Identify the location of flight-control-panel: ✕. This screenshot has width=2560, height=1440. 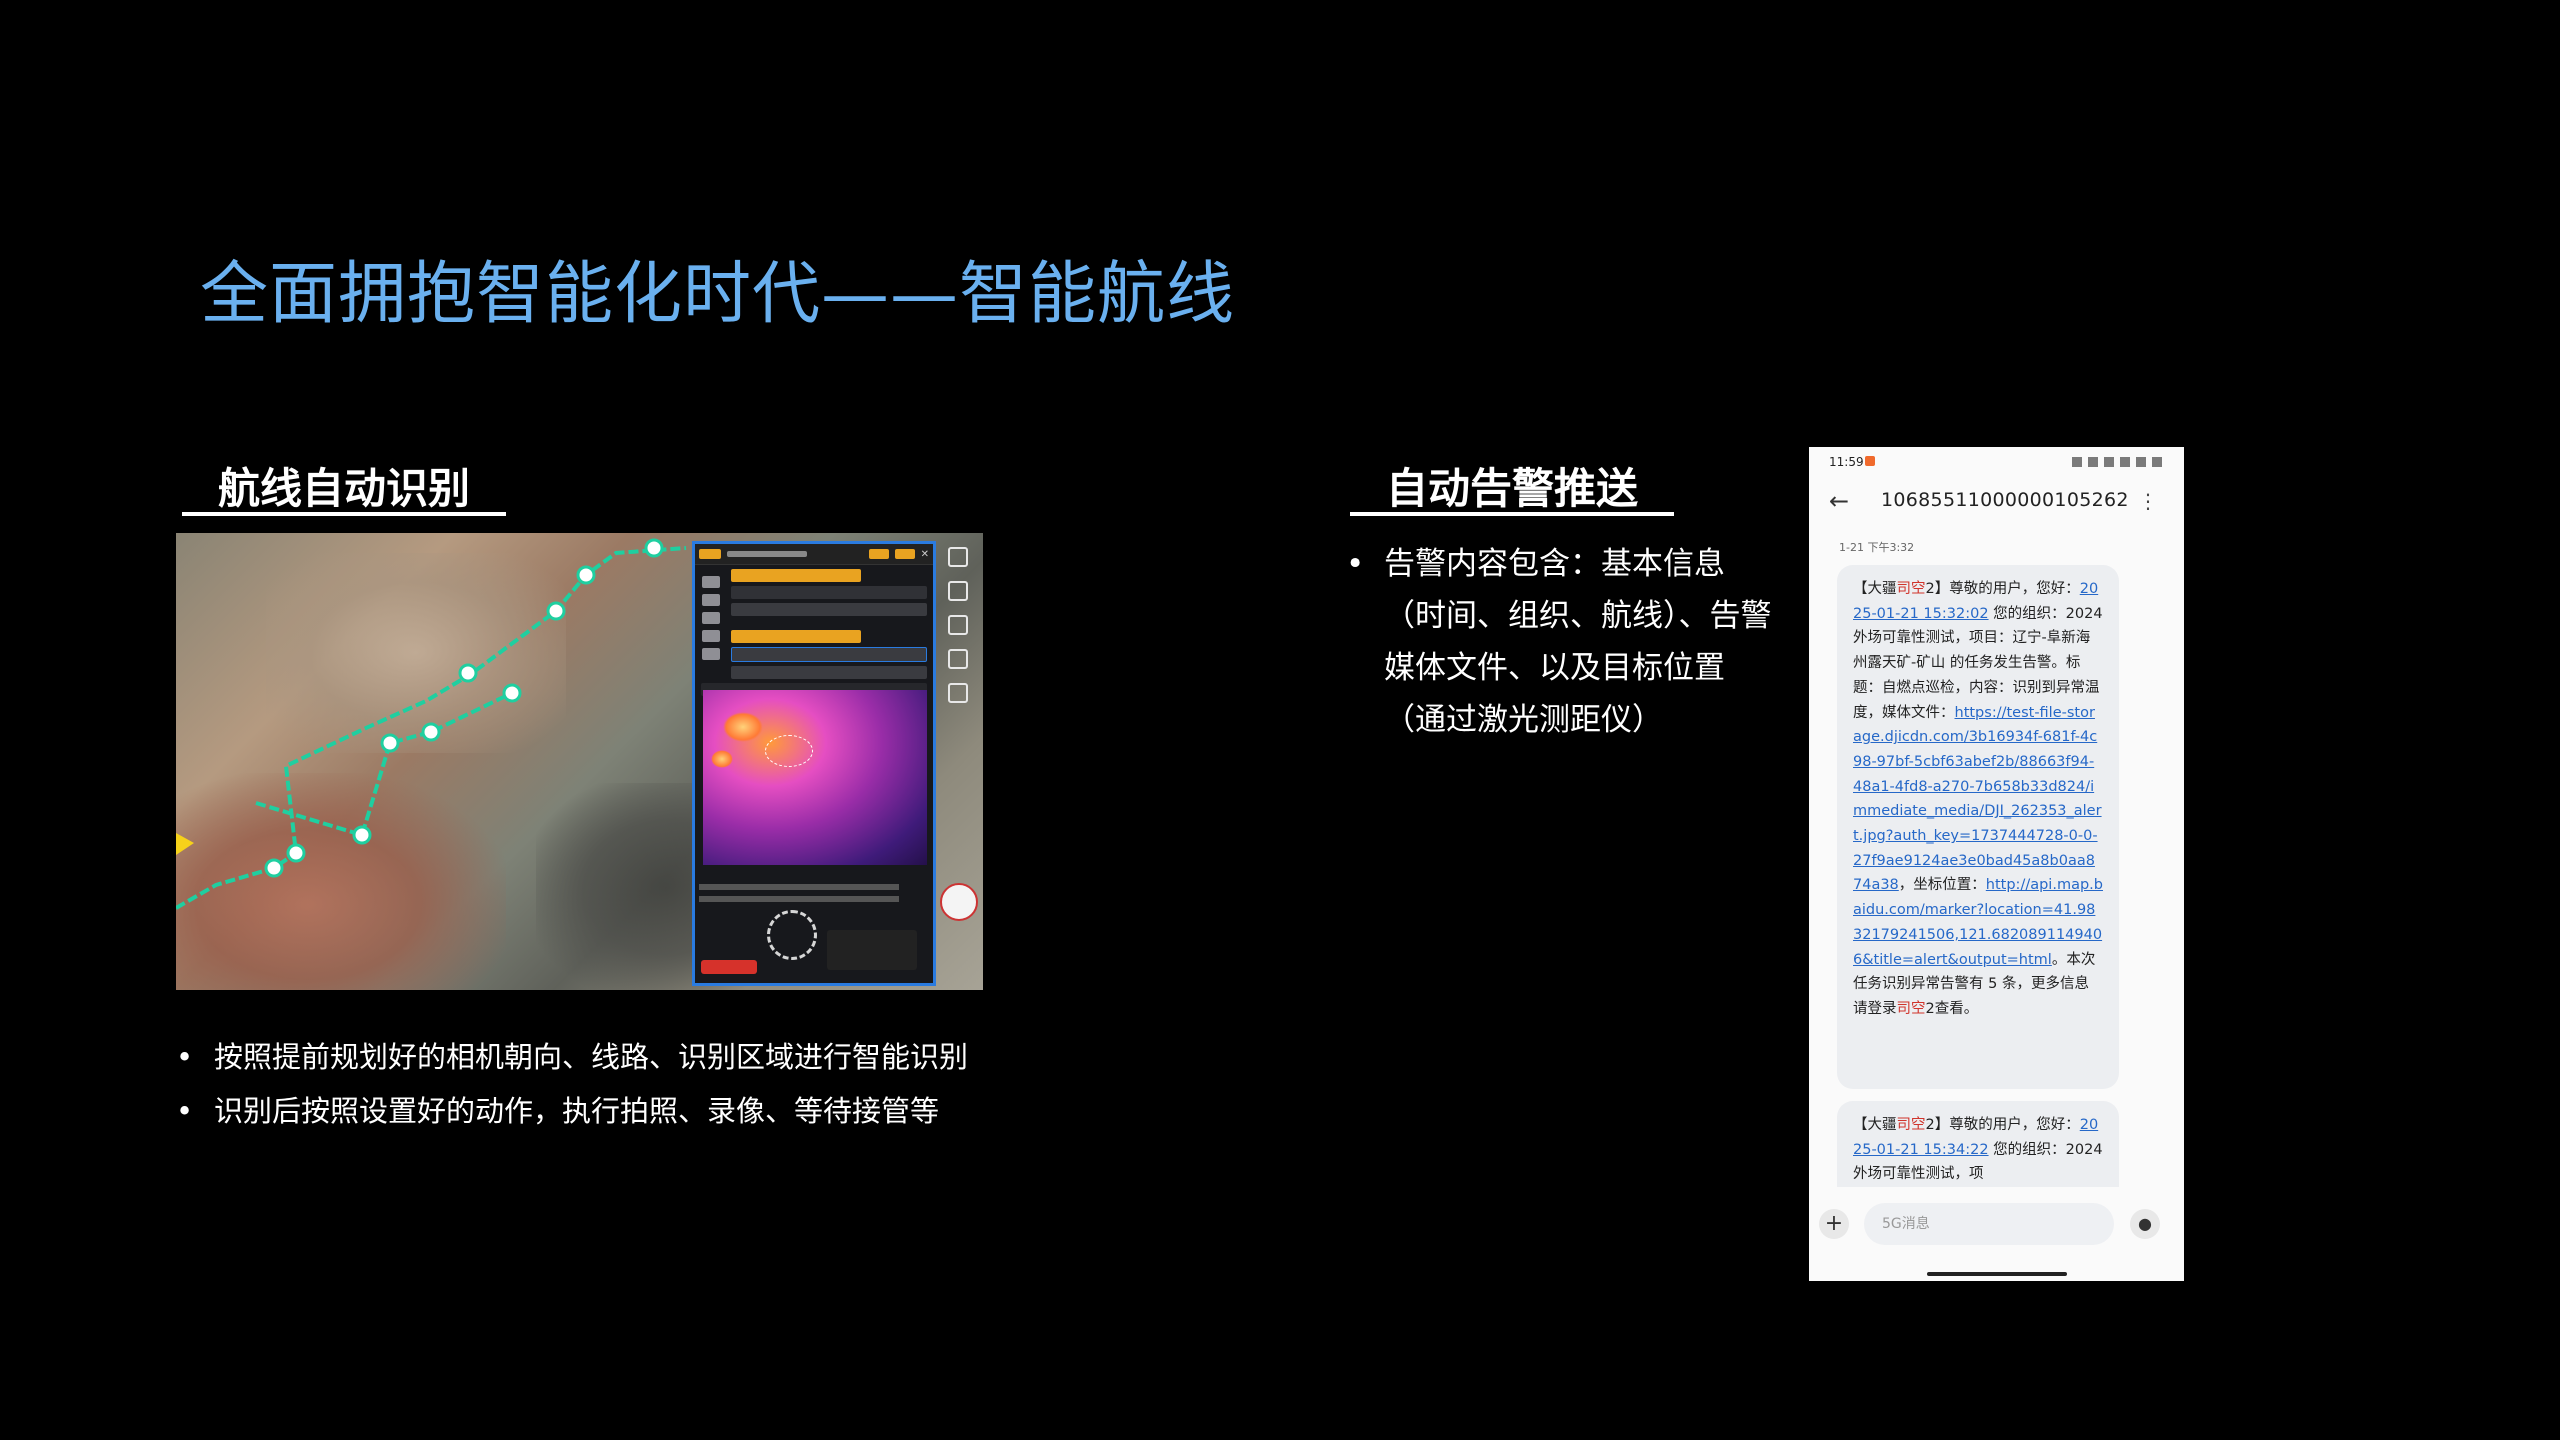
(814, 763).